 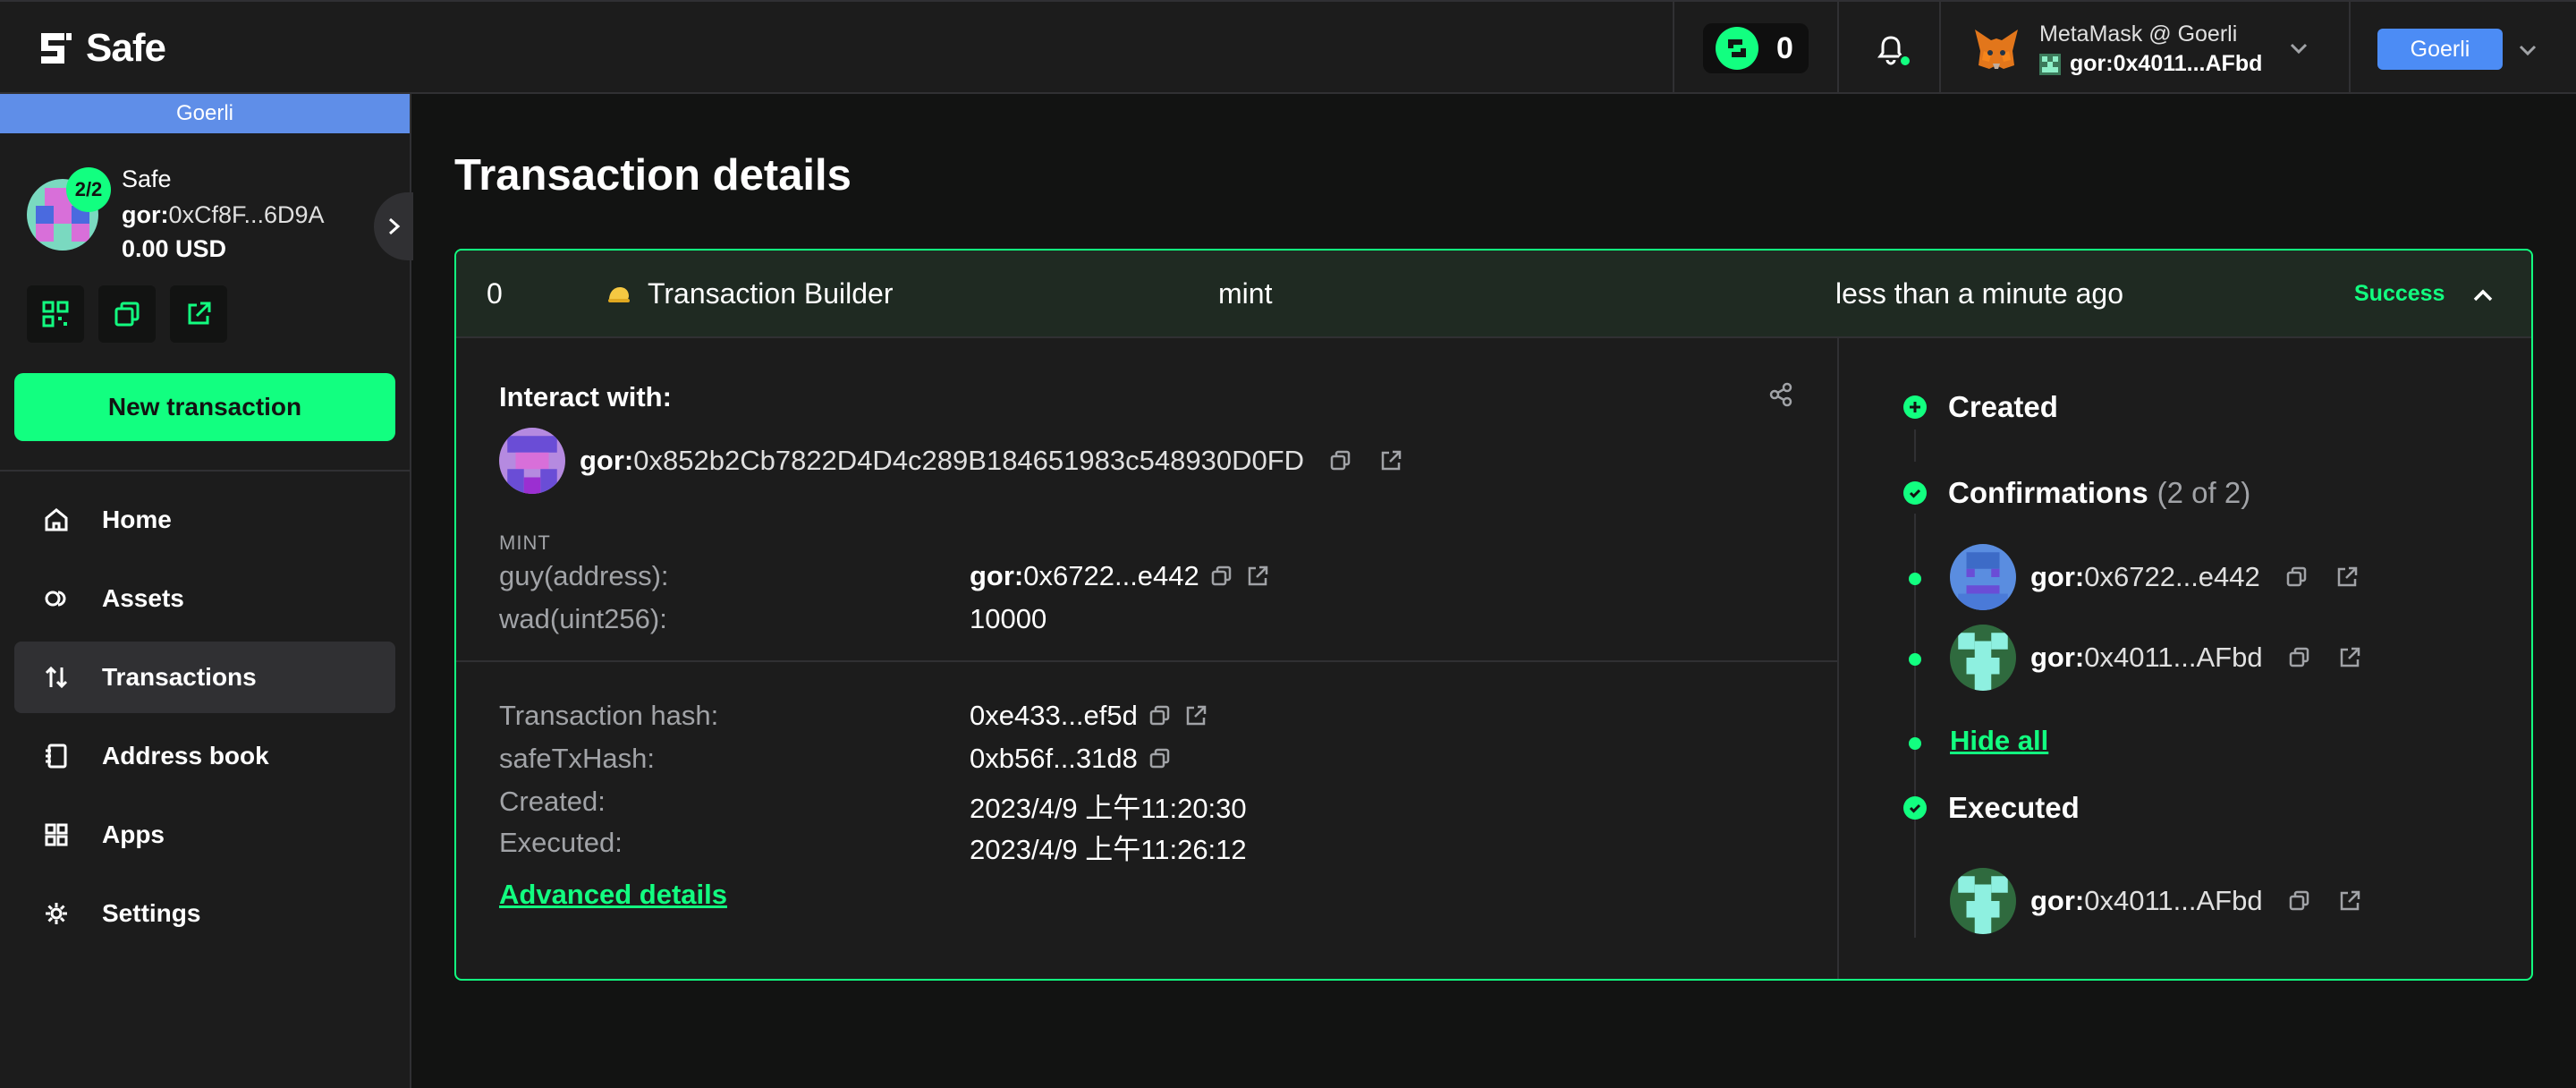 I want to click on transaction-builder-icon, so click(x=619, y=294).